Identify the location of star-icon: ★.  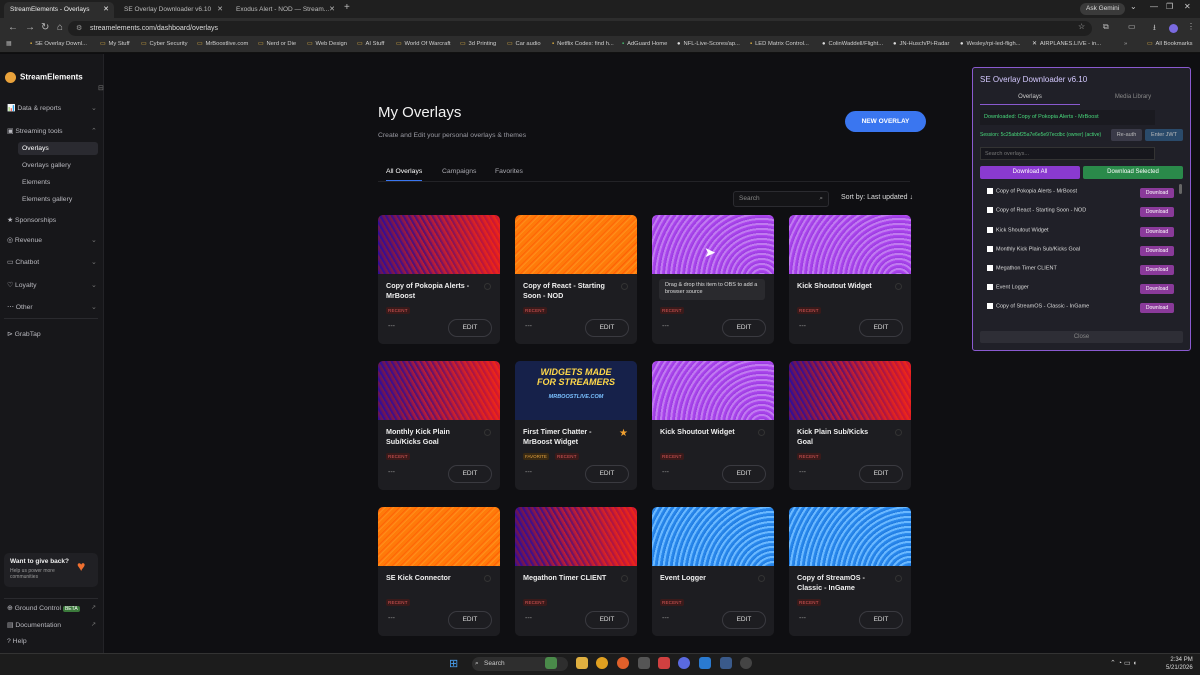
(623, 433).